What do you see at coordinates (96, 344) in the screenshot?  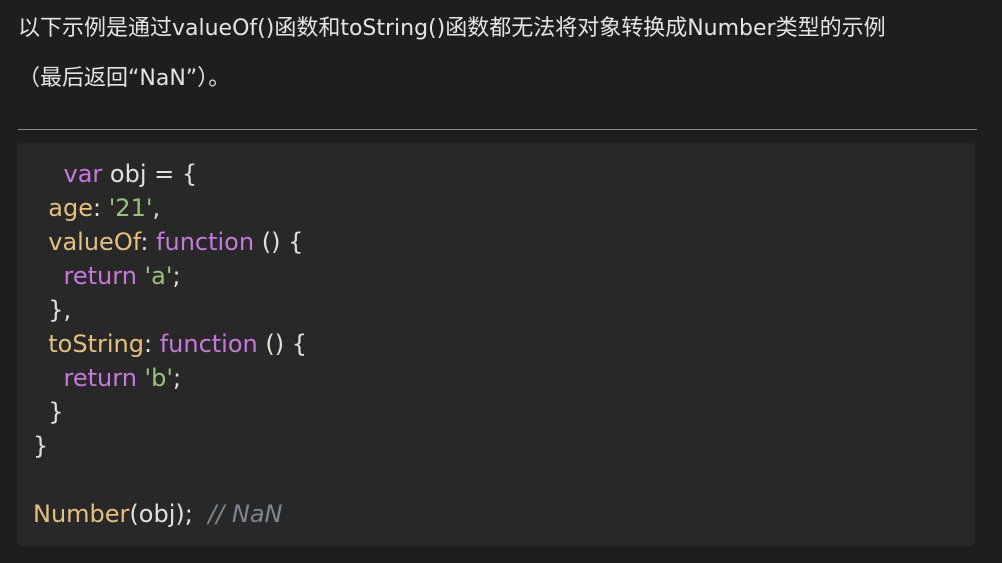 I see `property-toString: toString` at bounding box center [96, 344].